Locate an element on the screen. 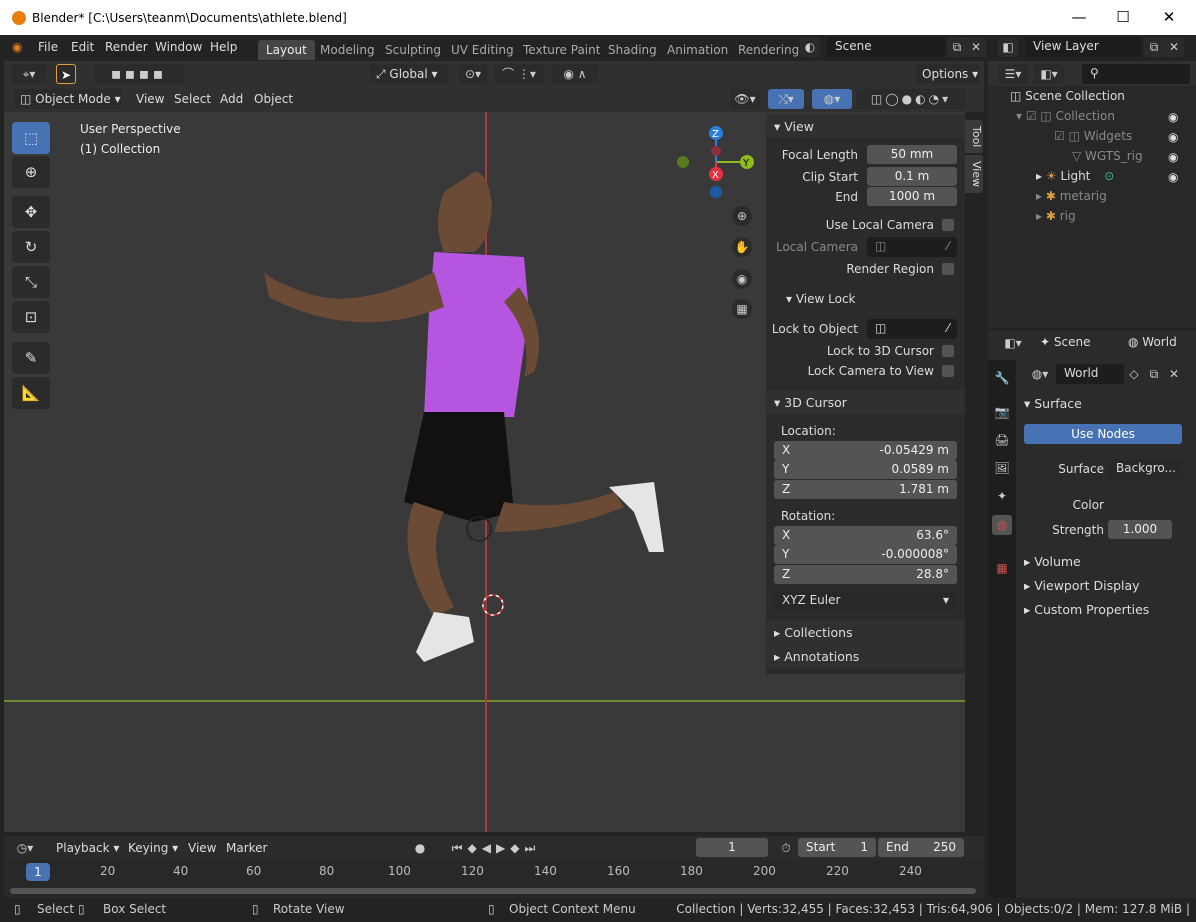  header-menu-view: View is located at coordinates (150, 99).